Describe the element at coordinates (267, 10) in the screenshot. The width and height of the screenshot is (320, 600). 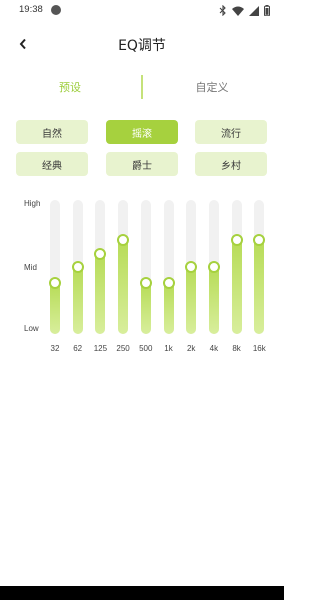
I see `battery-icon` at that location.